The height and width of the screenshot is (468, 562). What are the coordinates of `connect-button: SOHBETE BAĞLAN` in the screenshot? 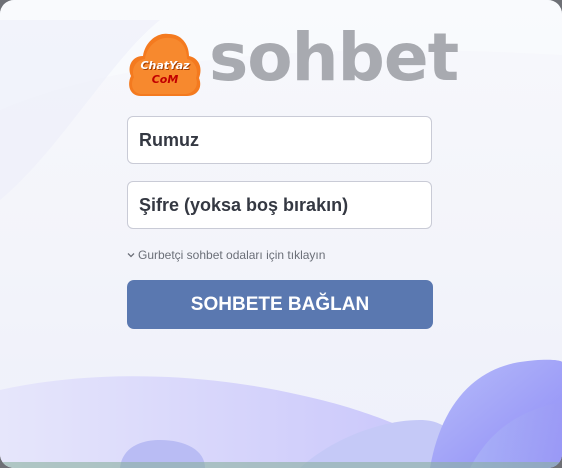 It's located at (280, 304).